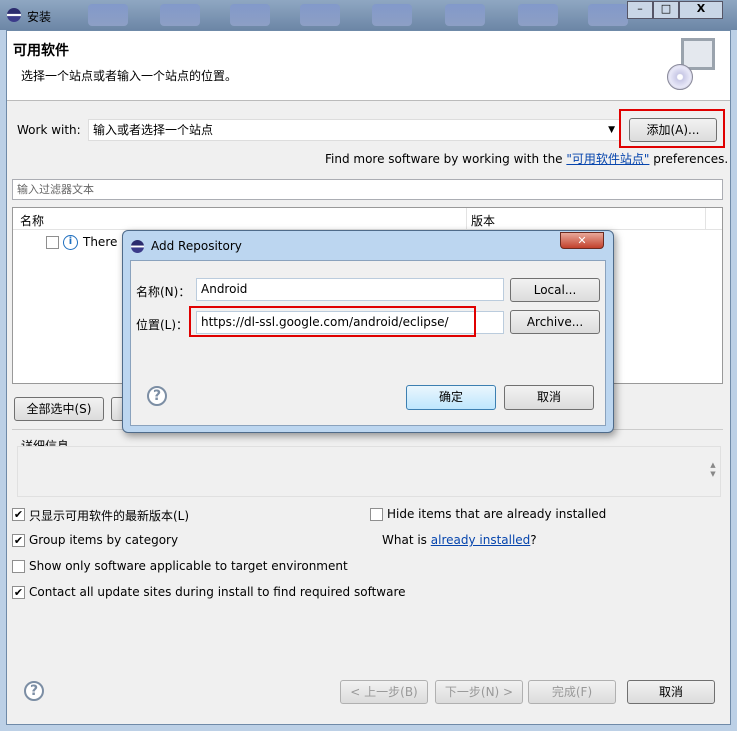 Image resolution: width=737 pixels, height=731 pixels. What do you see at coordinates (18, 566) in the screenshot?
I see `show-applicable-checkbox` at bounding box center [18, 566].